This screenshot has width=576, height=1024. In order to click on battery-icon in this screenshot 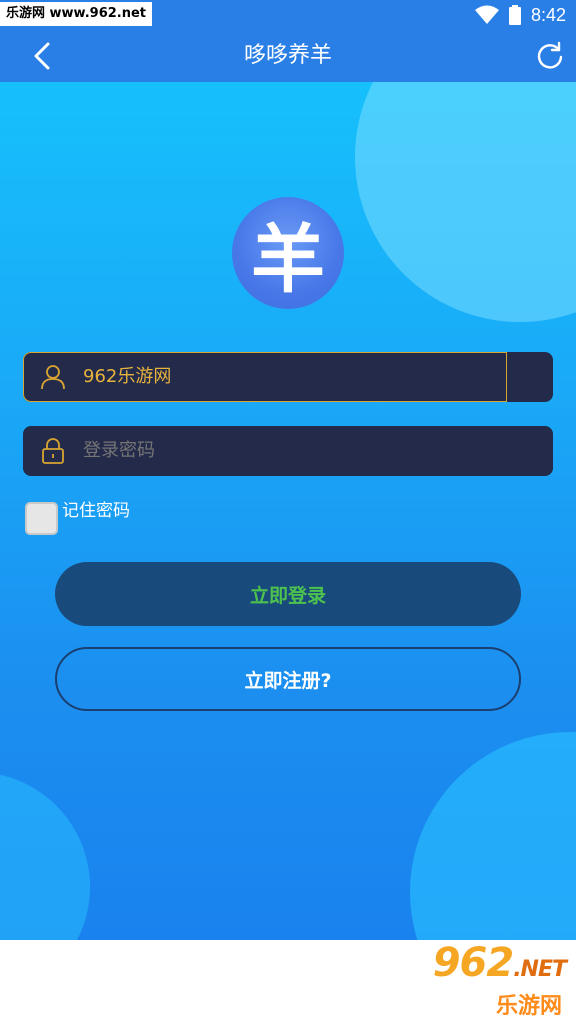, I will do `click(514, 15)`.